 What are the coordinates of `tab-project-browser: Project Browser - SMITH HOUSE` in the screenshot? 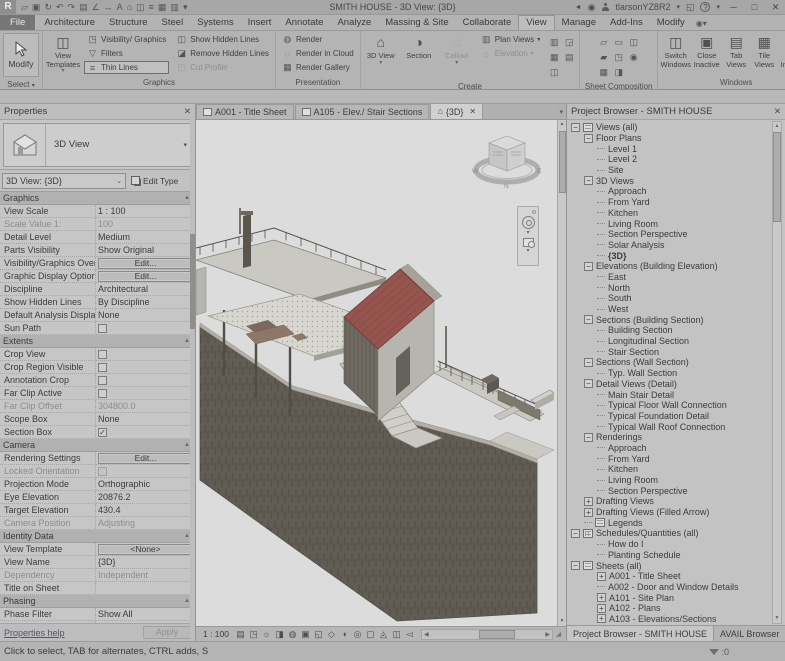 It's located at (641, 633).